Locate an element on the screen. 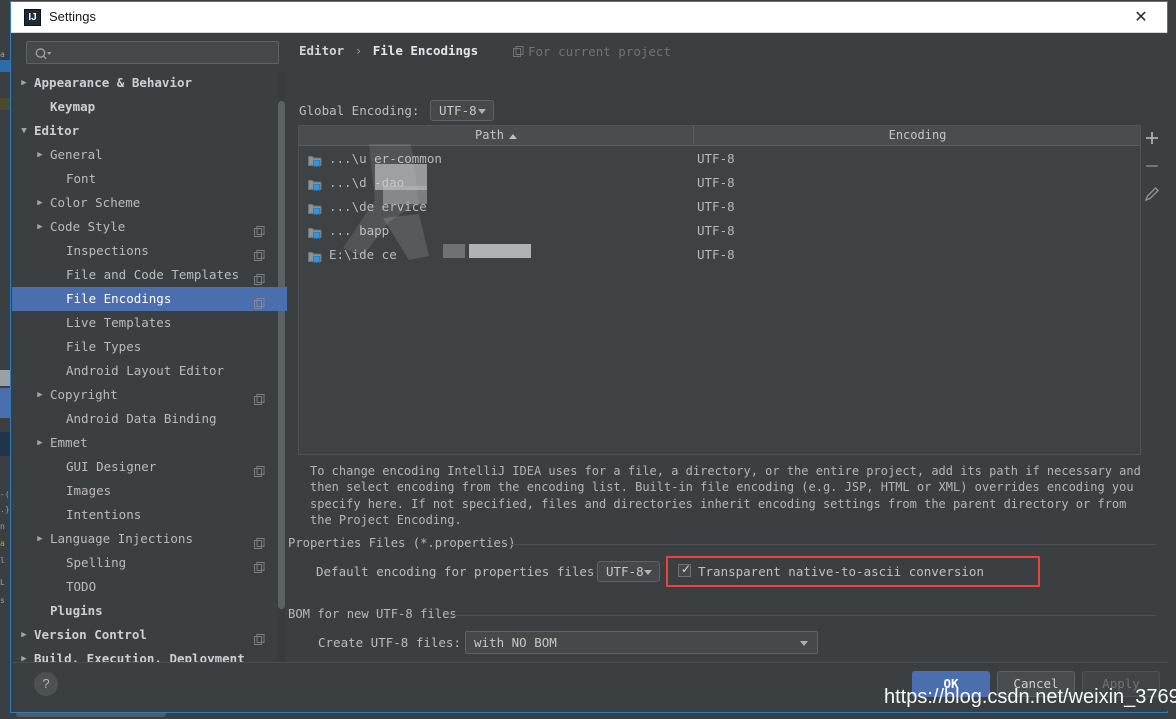 The width and height of the screenshot is (1176, 719). sidebar-item-label: GUI Designer is located at coordinates (111, 466).